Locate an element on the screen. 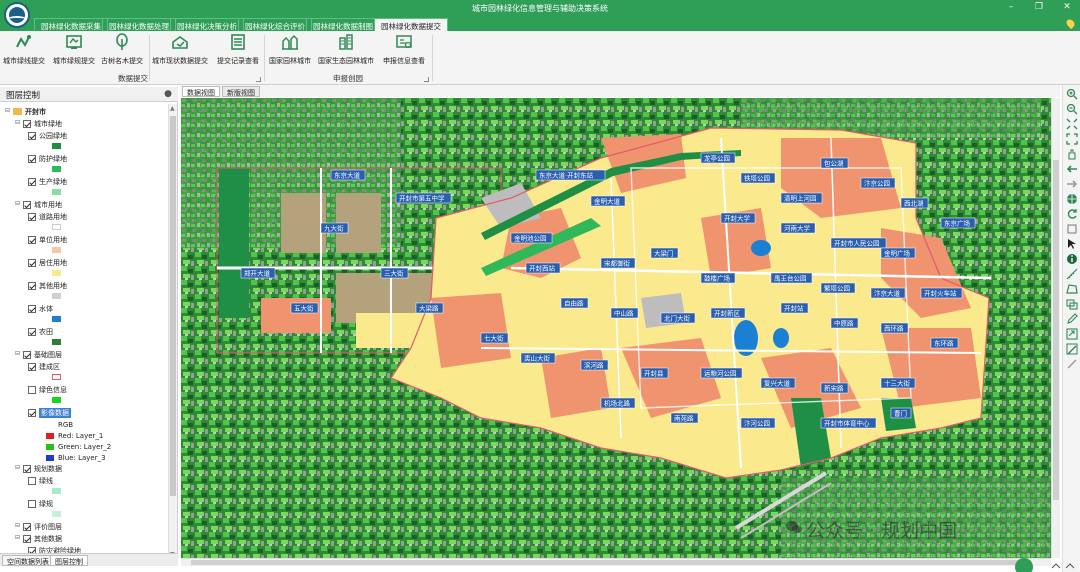 The width and height of the screenshot is (1080, 572). layer-tree-item: ⊟ 城市用地 is located at coordinates (38, 204).